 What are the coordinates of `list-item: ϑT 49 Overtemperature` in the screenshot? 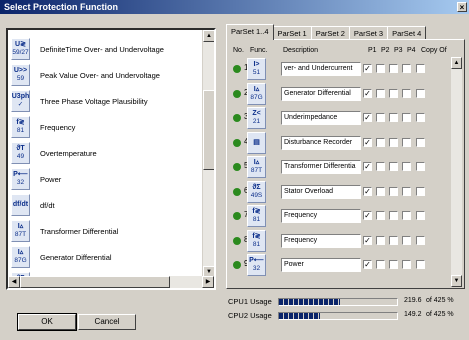 It's located at (106, 153).